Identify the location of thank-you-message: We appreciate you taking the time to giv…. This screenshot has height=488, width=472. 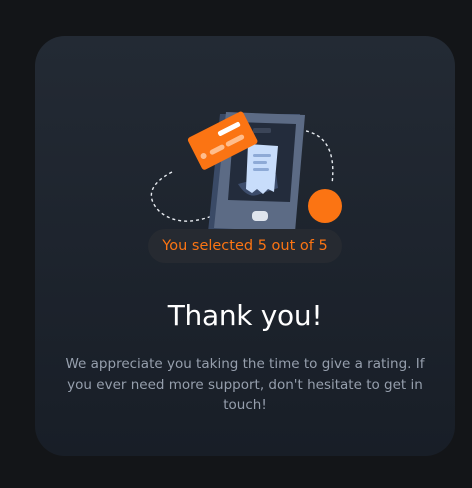
(245, 384).